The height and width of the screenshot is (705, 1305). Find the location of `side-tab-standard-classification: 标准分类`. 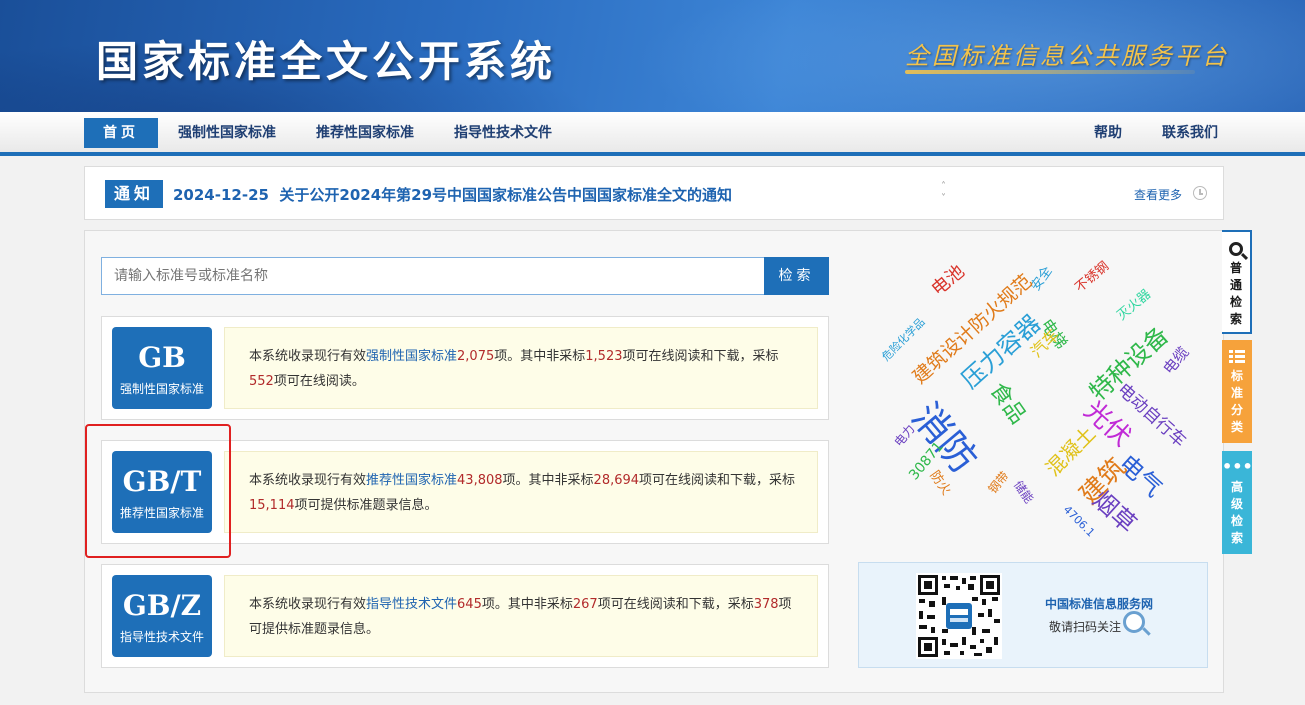

side-tab-standard-classification: 标准分类 is located at coordinates (1237, 391).